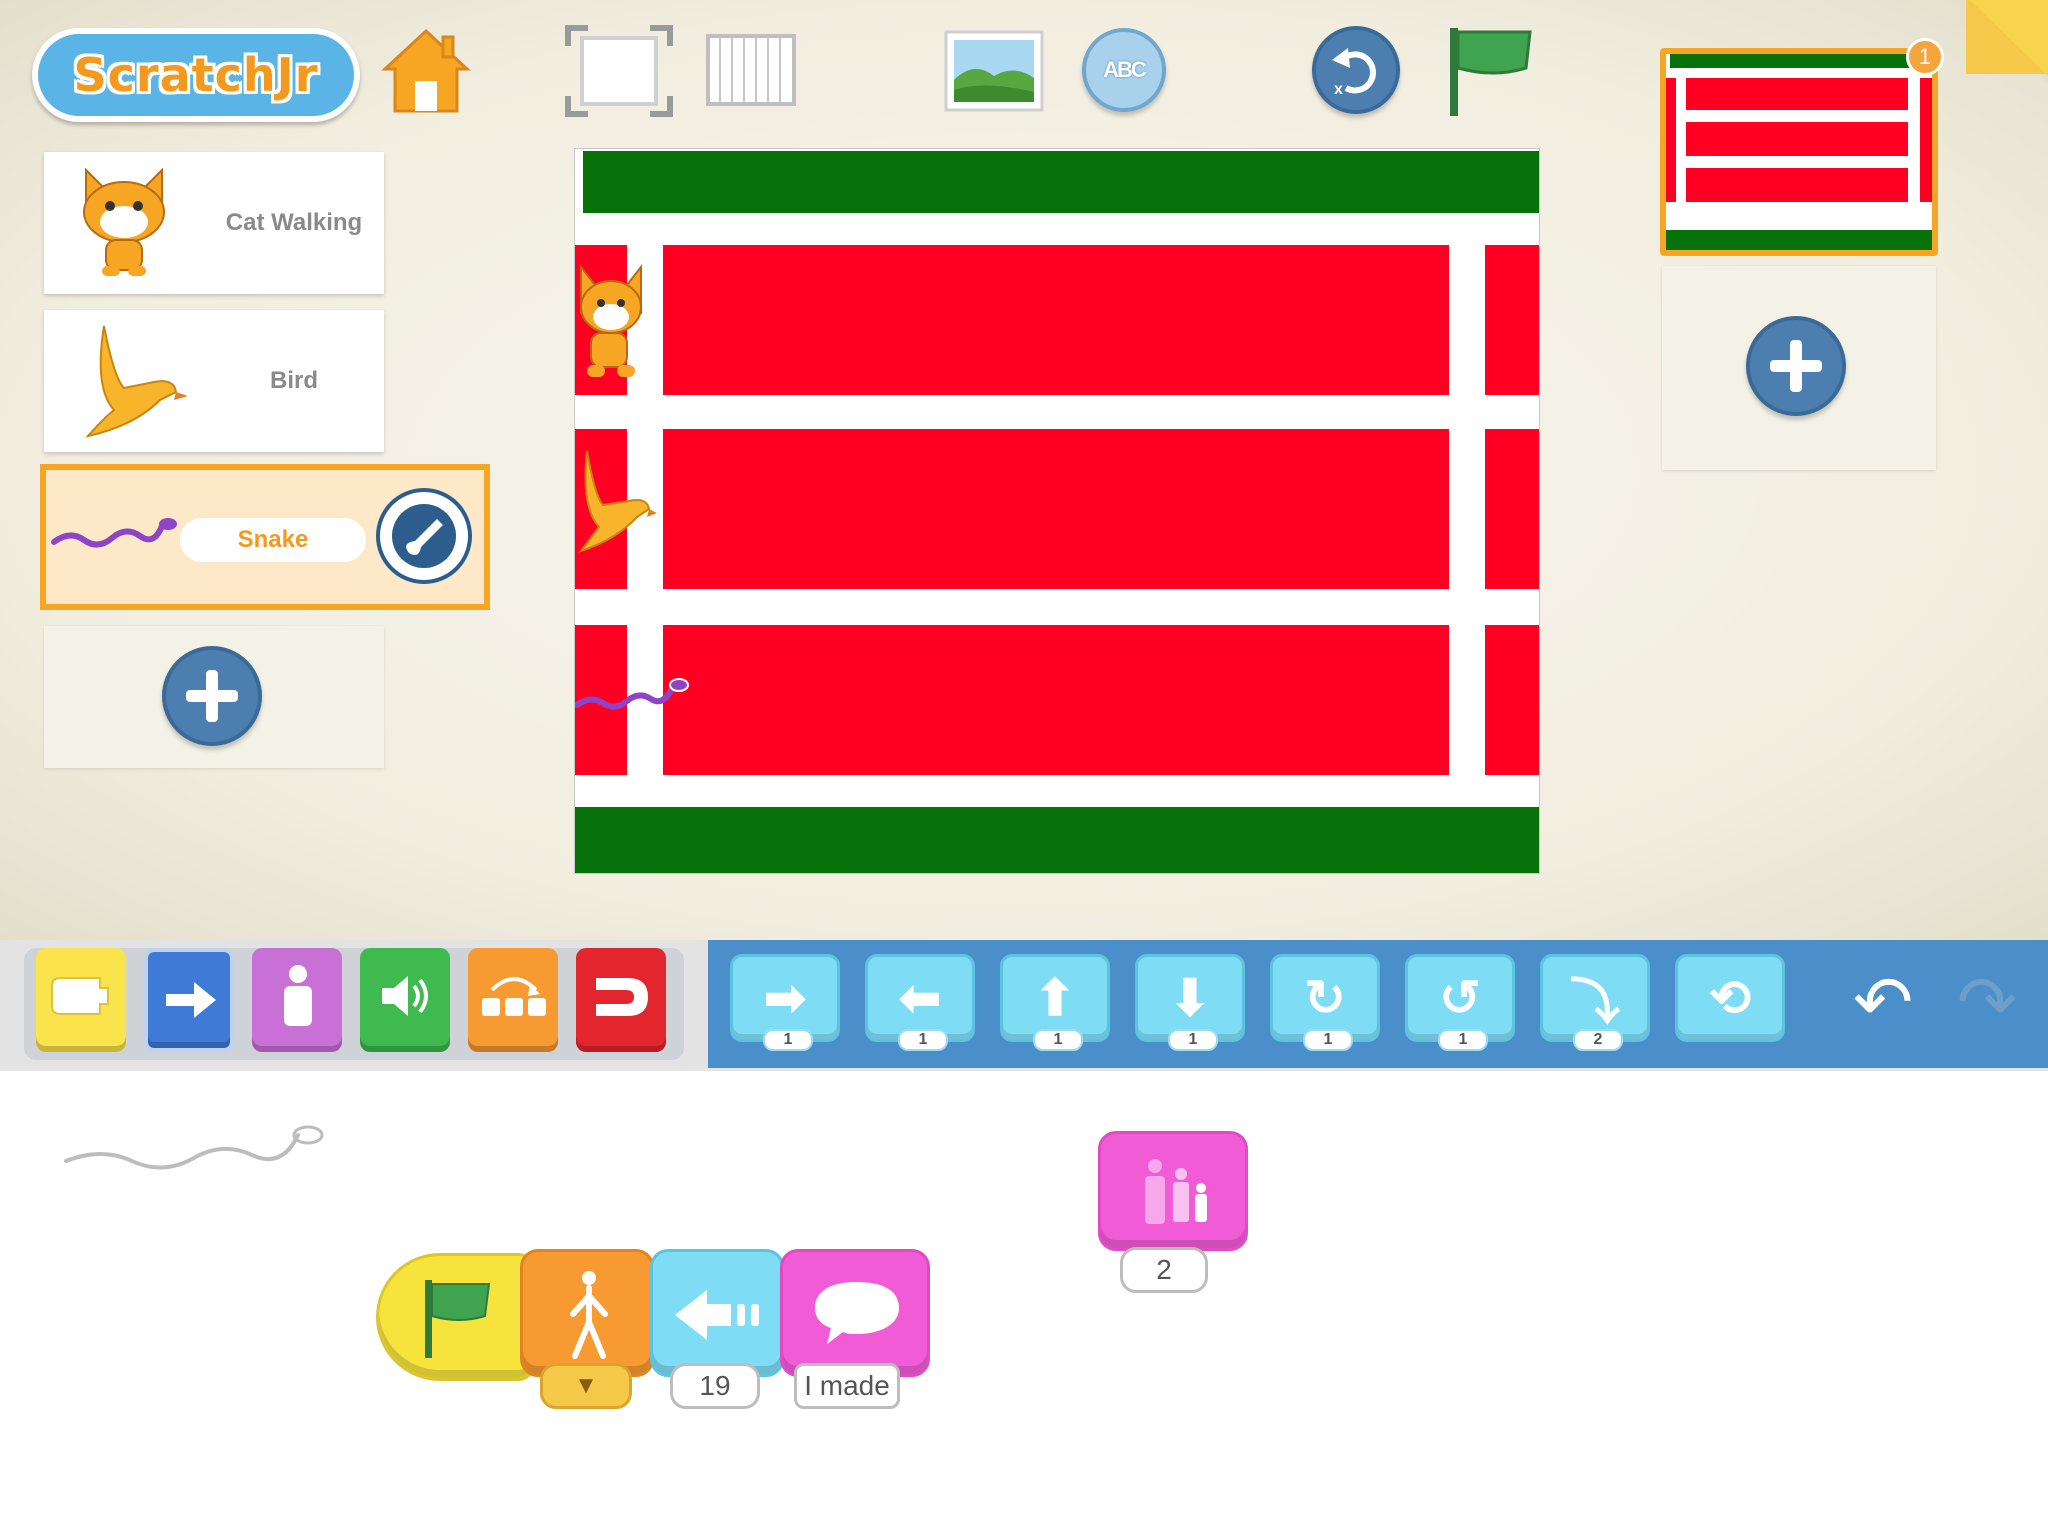 This screenshot has width=2048, height=1539. What do you see at coordinates (1124, 70) in the screenshot?
I see `add-text-button: ABC` at bounding box center [1124, 70].